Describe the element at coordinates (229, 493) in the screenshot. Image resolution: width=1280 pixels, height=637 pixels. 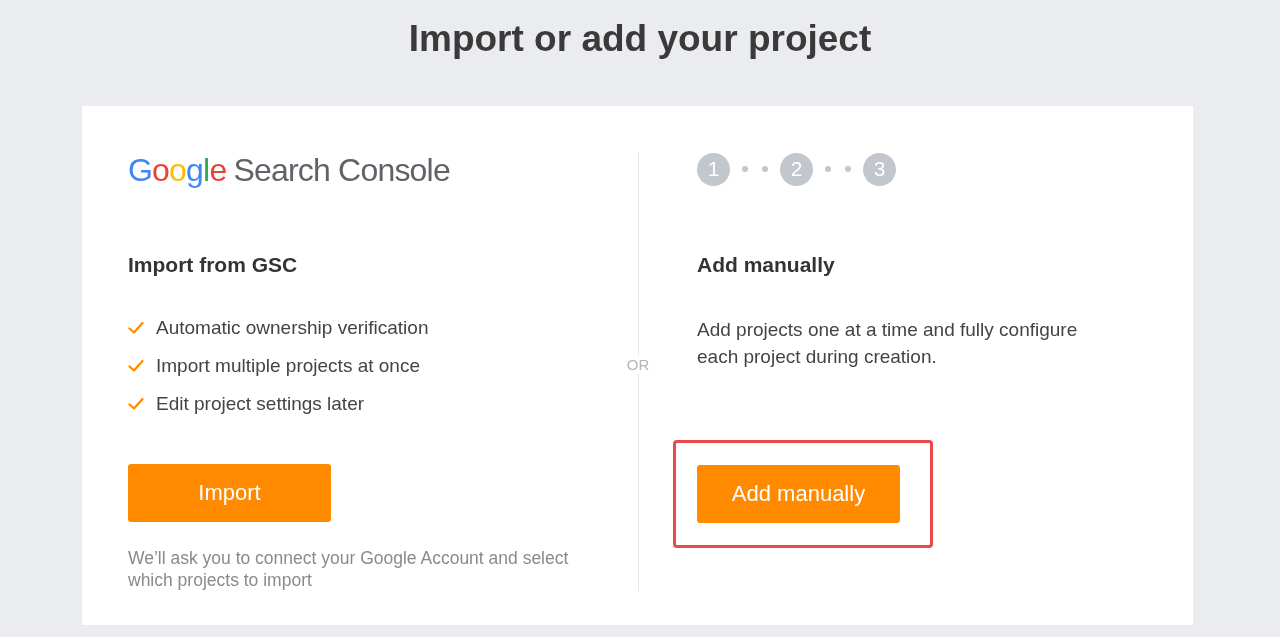
I see `import-button: Import` at that location.